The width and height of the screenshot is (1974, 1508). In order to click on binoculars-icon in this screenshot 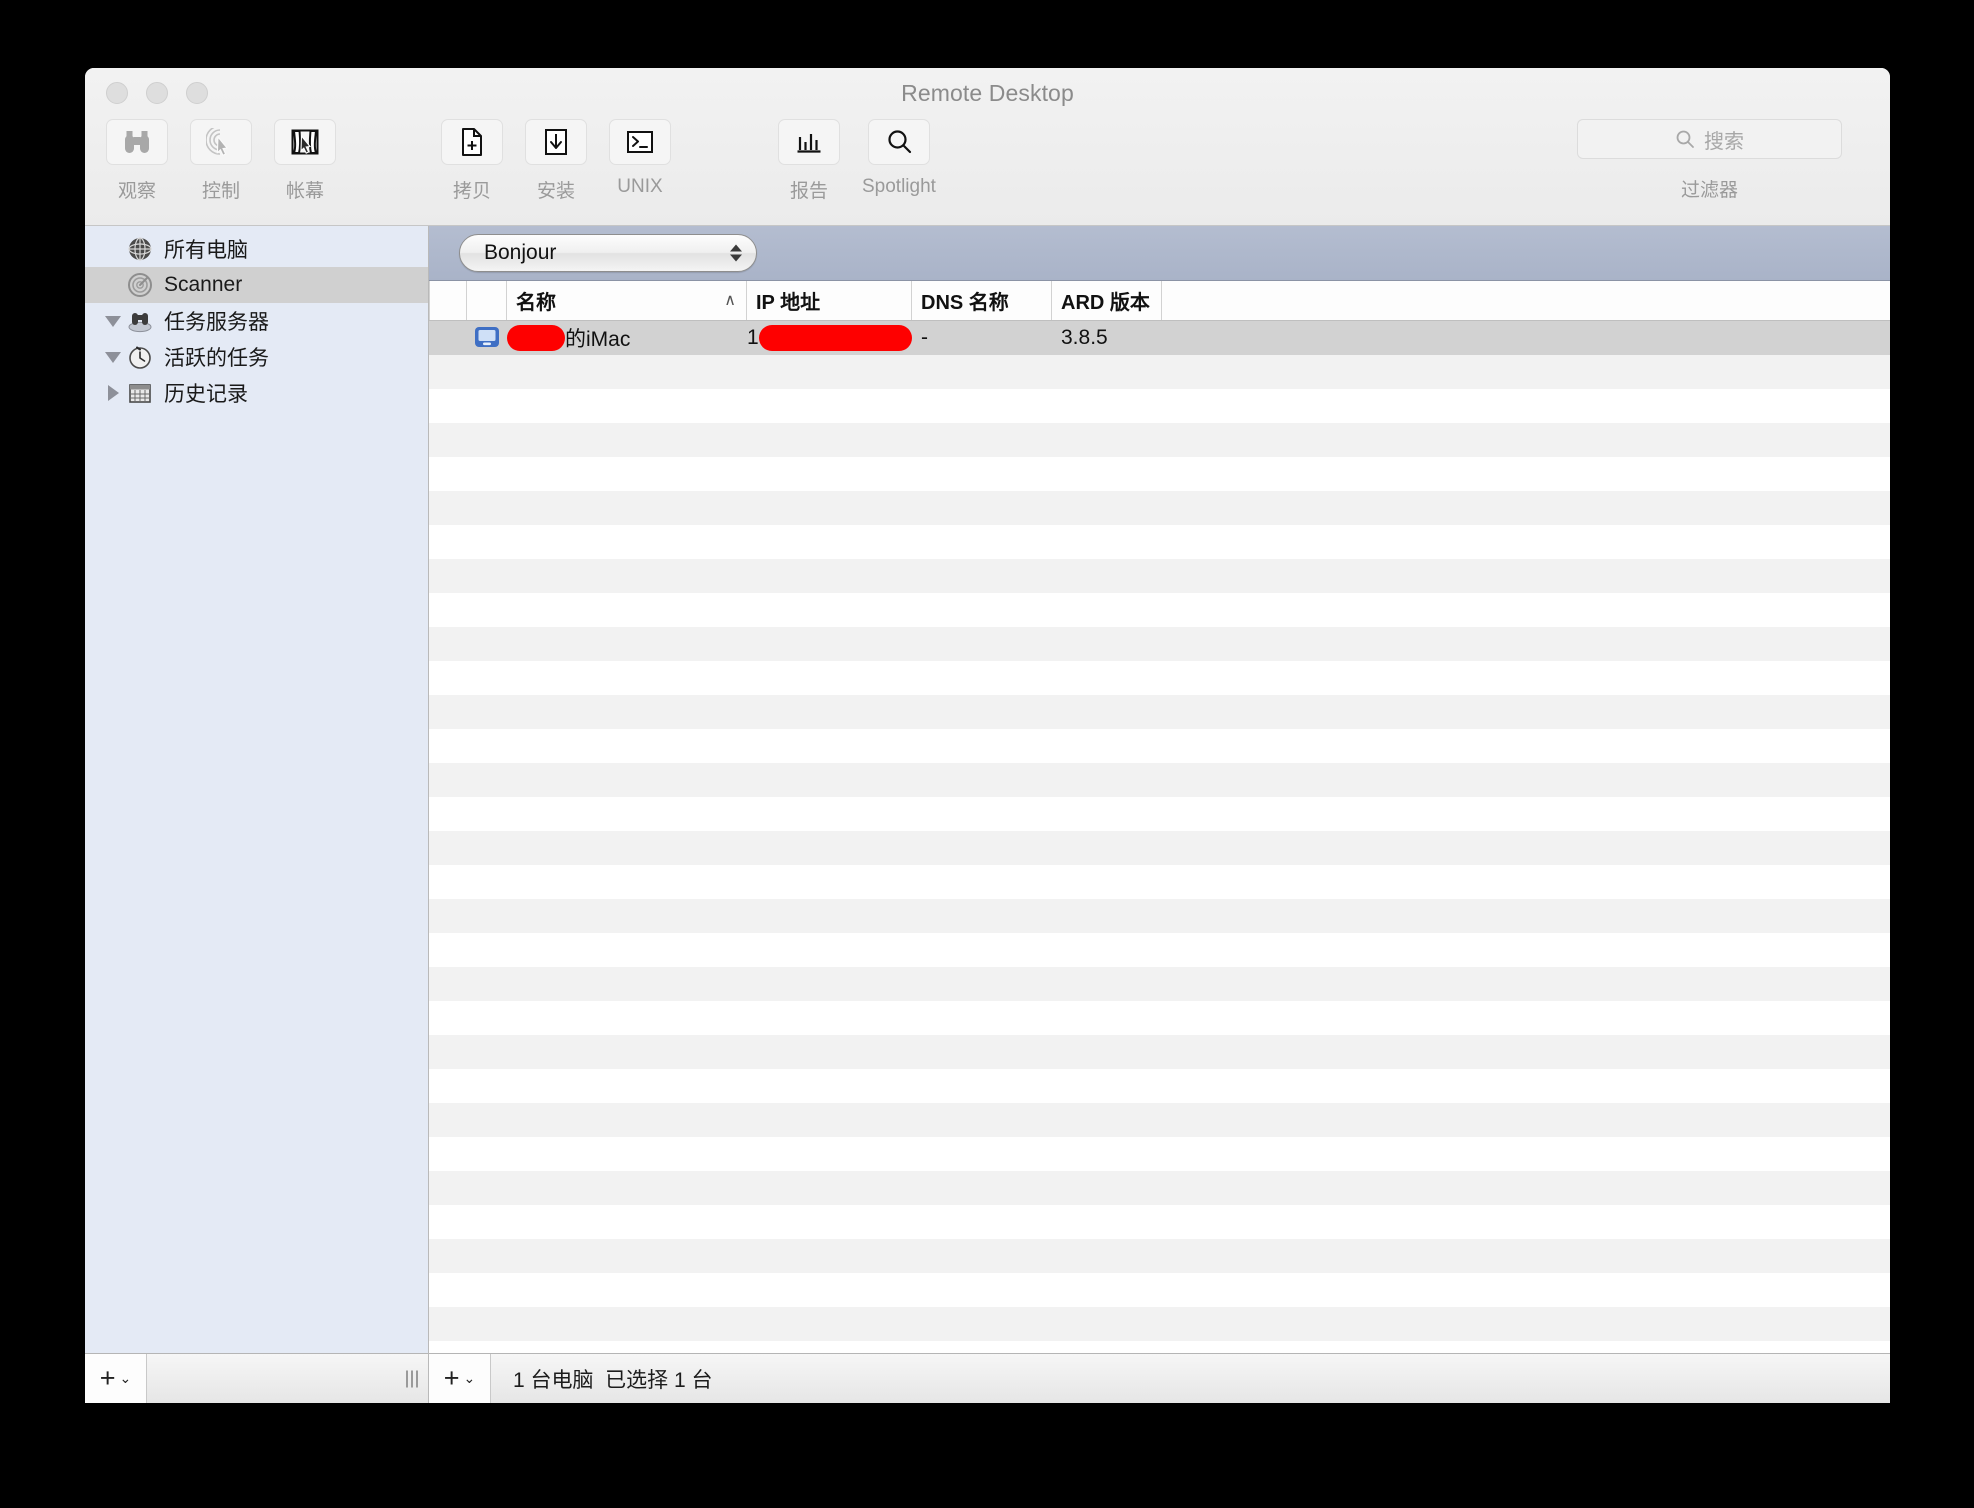, I will do `click(137, 142)`.